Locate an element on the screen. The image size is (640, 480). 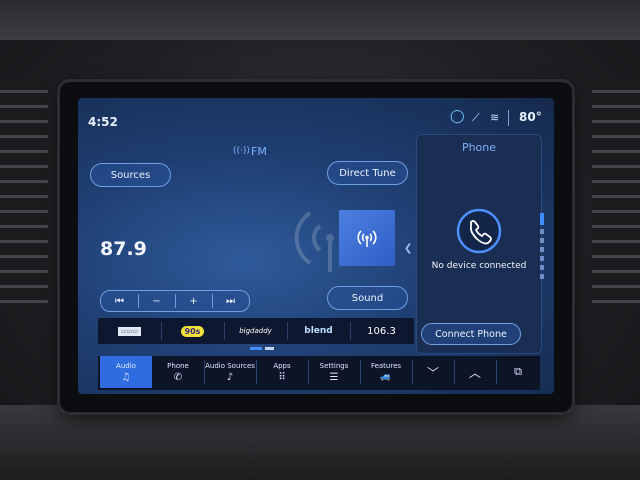
sound-button: Sound is located at coordinates (367, 298).